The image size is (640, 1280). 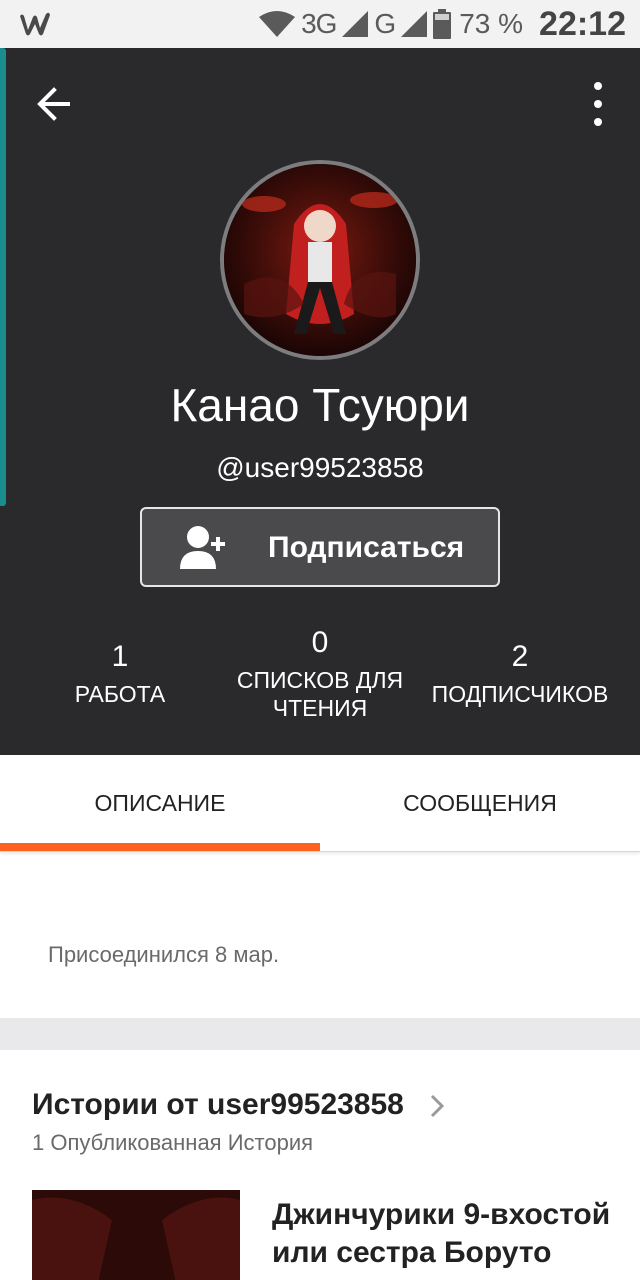 What do you see at coordinates (320, 1034) in the screenshot?
I see `section-divider` at bounding box center [320, 1034].